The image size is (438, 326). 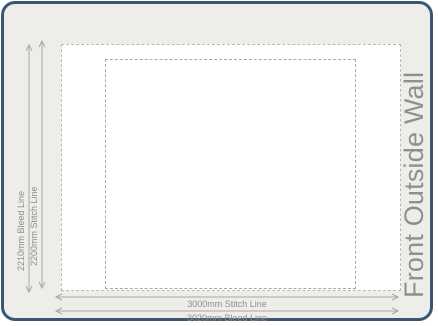 What do you see at coordinates (34, 226) in the screenshot?
I see `height-stitch-label: 2200mm Stitch Line` at bounding box center [34, 226].